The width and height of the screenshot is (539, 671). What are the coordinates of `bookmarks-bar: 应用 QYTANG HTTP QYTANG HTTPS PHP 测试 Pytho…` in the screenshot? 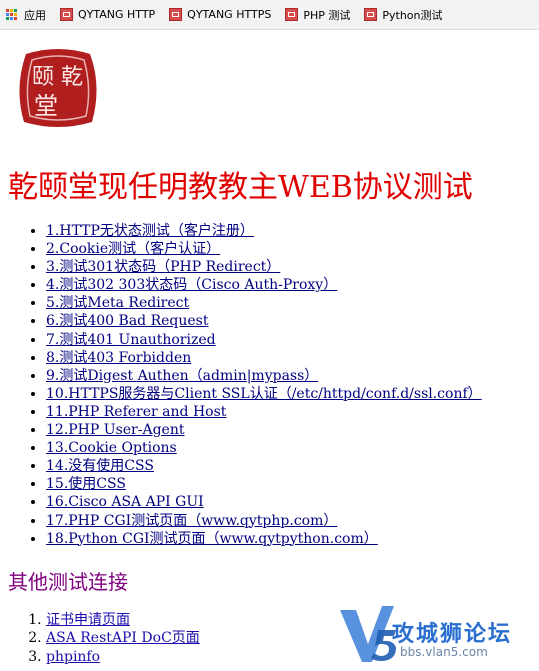 It's located at (269, 15).